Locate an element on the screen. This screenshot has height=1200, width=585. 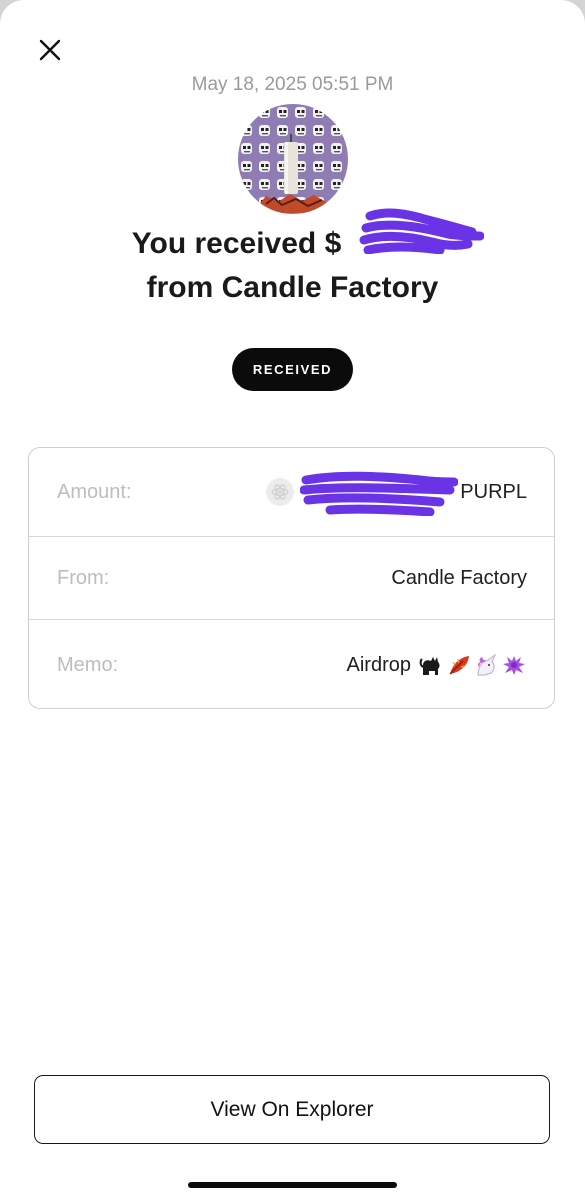
amount-value: PURPL is located at coordinates (396, 492).